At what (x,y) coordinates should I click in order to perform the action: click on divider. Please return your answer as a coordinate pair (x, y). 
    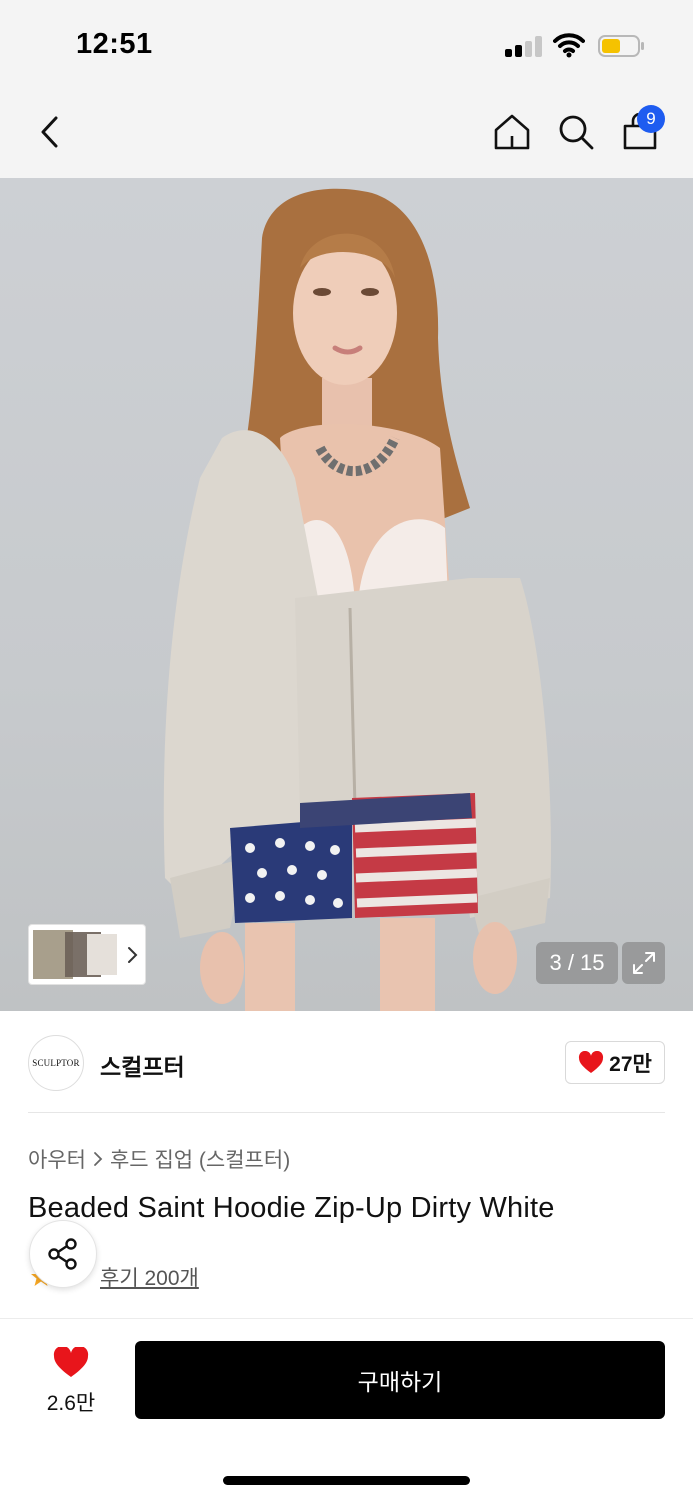
    Looking at the image, I should click on (346, 1112).